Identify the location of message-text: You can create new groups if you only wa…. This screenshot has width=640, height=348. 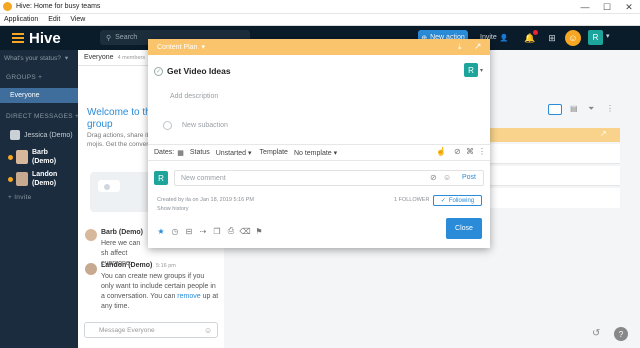
(160, 292).